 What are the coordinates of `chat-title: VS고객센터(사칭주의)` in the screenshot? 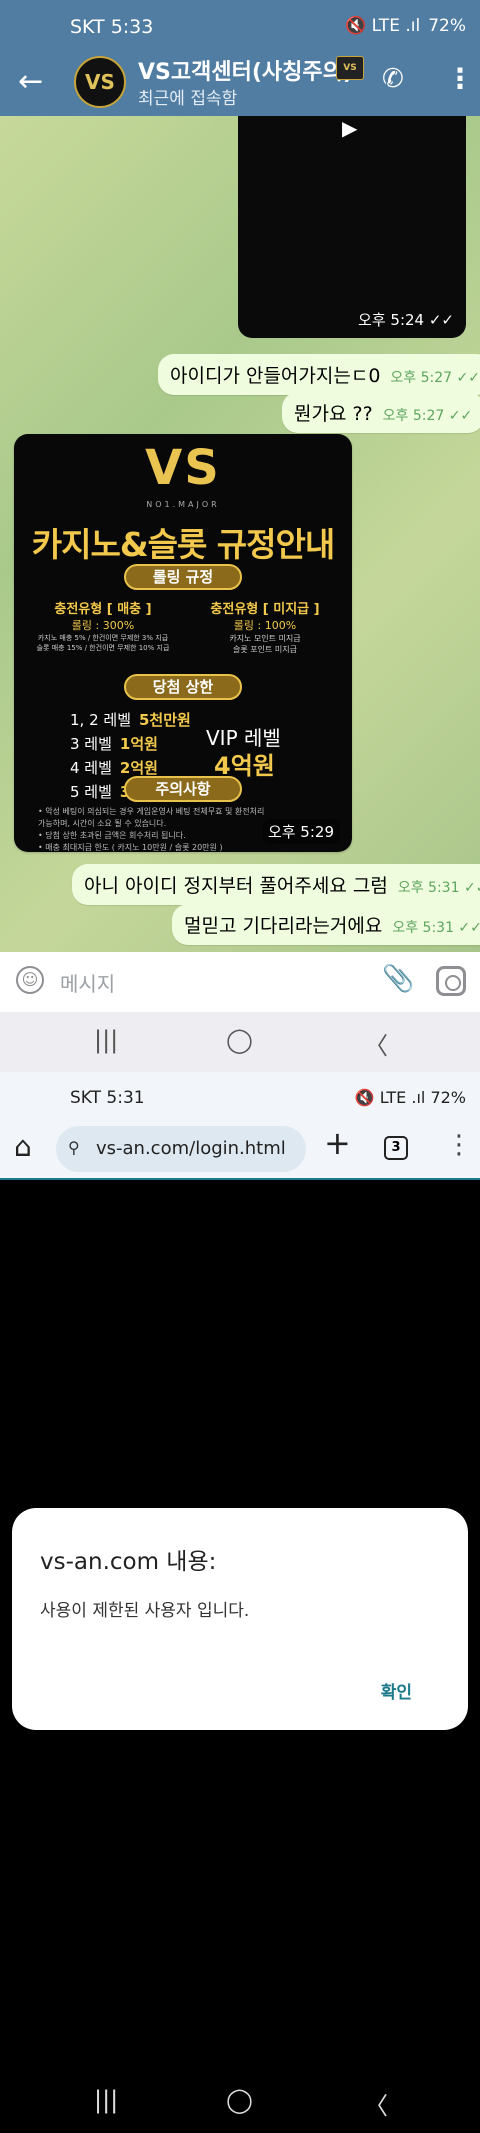 It's located at (245, 70).